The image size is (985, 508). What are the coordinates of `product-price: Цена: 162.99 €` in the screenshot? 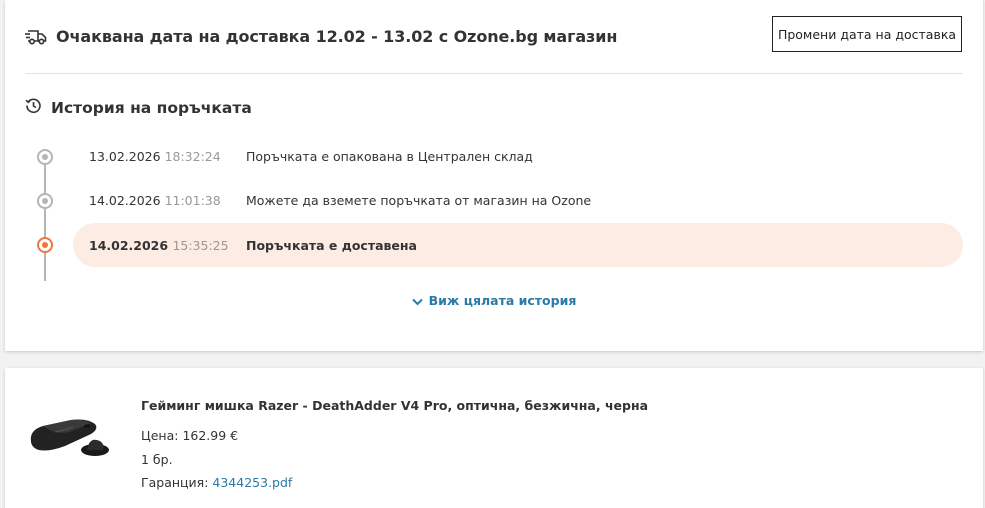 It's located at (189, 435).